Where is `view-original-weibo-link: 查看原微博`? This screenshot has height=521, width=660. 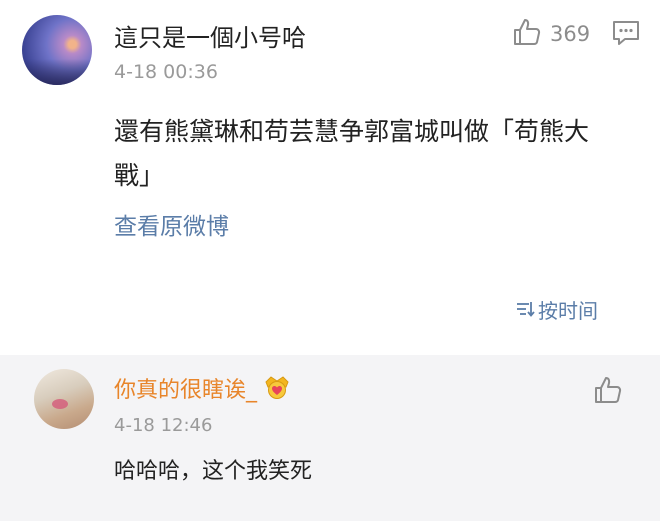 view-original-weibo-link: 查看原微博 is located at coordinates (171, 224).